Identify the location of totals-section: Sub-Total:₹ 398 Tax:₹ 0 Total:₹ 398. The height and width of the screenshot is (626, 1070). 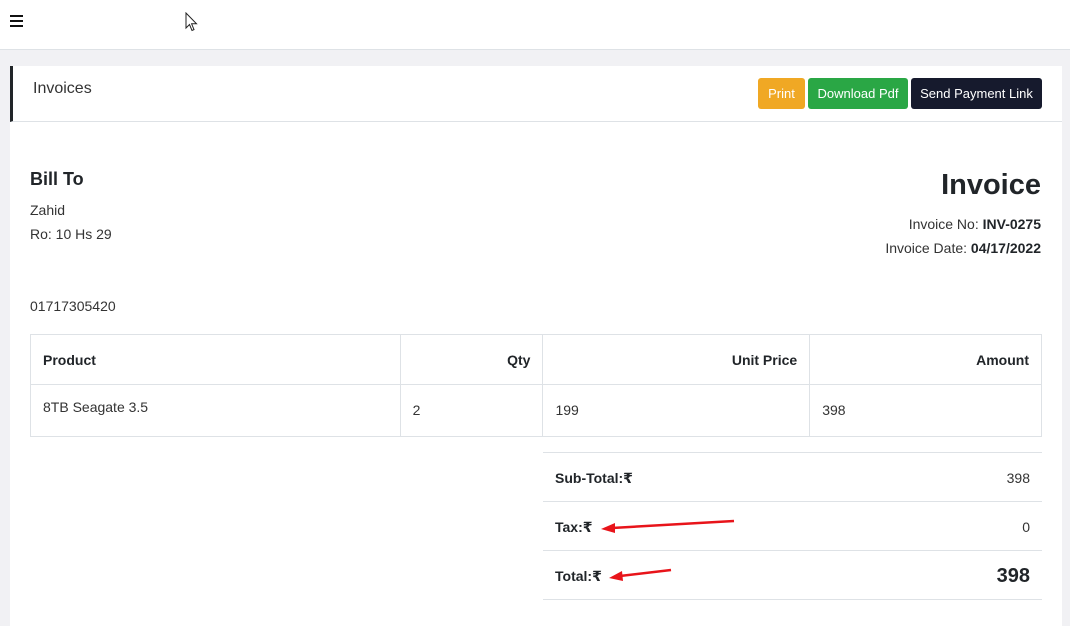
(792, 526).